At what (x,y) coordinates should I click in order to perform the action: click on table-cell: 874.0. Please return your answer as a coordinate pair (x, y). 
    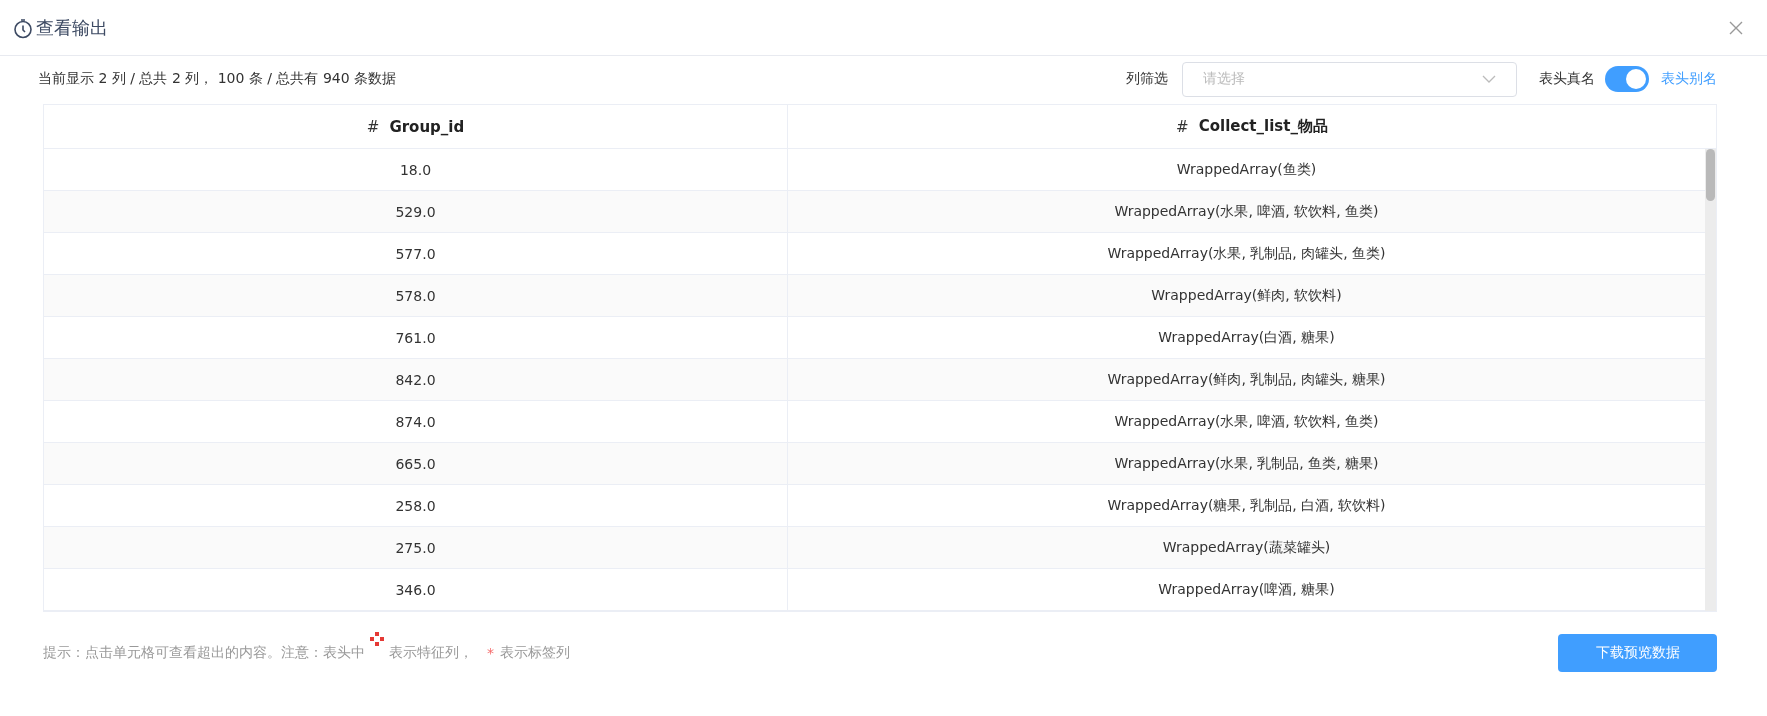
    Looking at the image, I should click on (415, 421).